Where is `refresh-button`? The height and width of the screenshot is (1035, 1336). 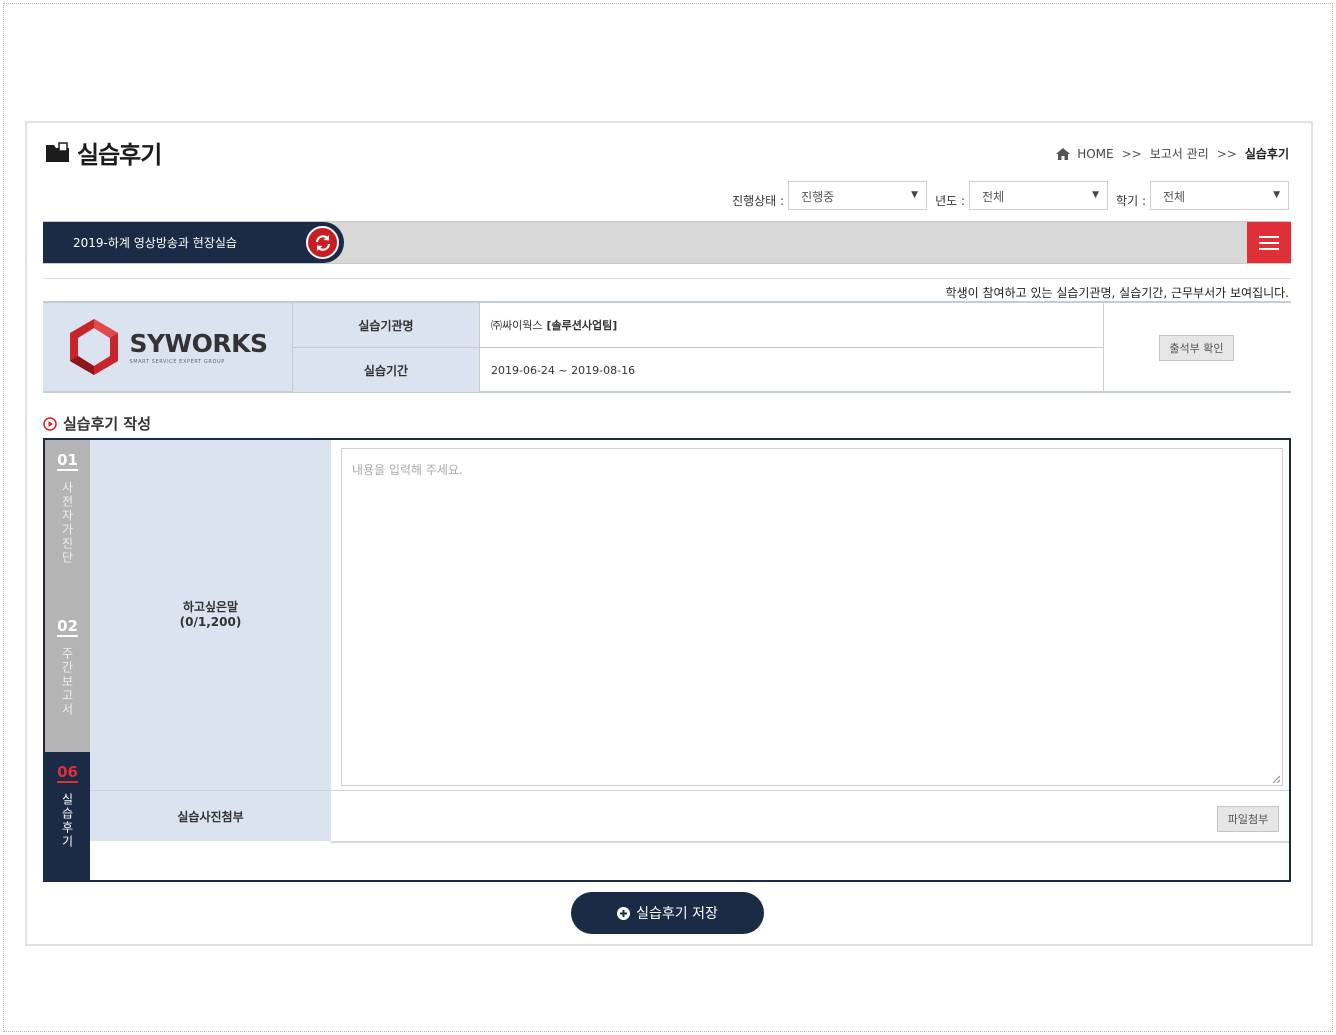
refresh-button is located at coordinates (322, 242).